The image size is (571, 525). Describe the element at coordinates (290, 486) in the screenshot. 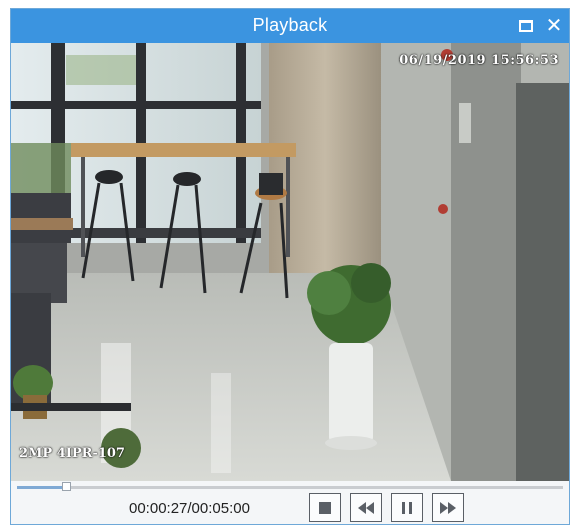

I see `progress-slider` at that location.